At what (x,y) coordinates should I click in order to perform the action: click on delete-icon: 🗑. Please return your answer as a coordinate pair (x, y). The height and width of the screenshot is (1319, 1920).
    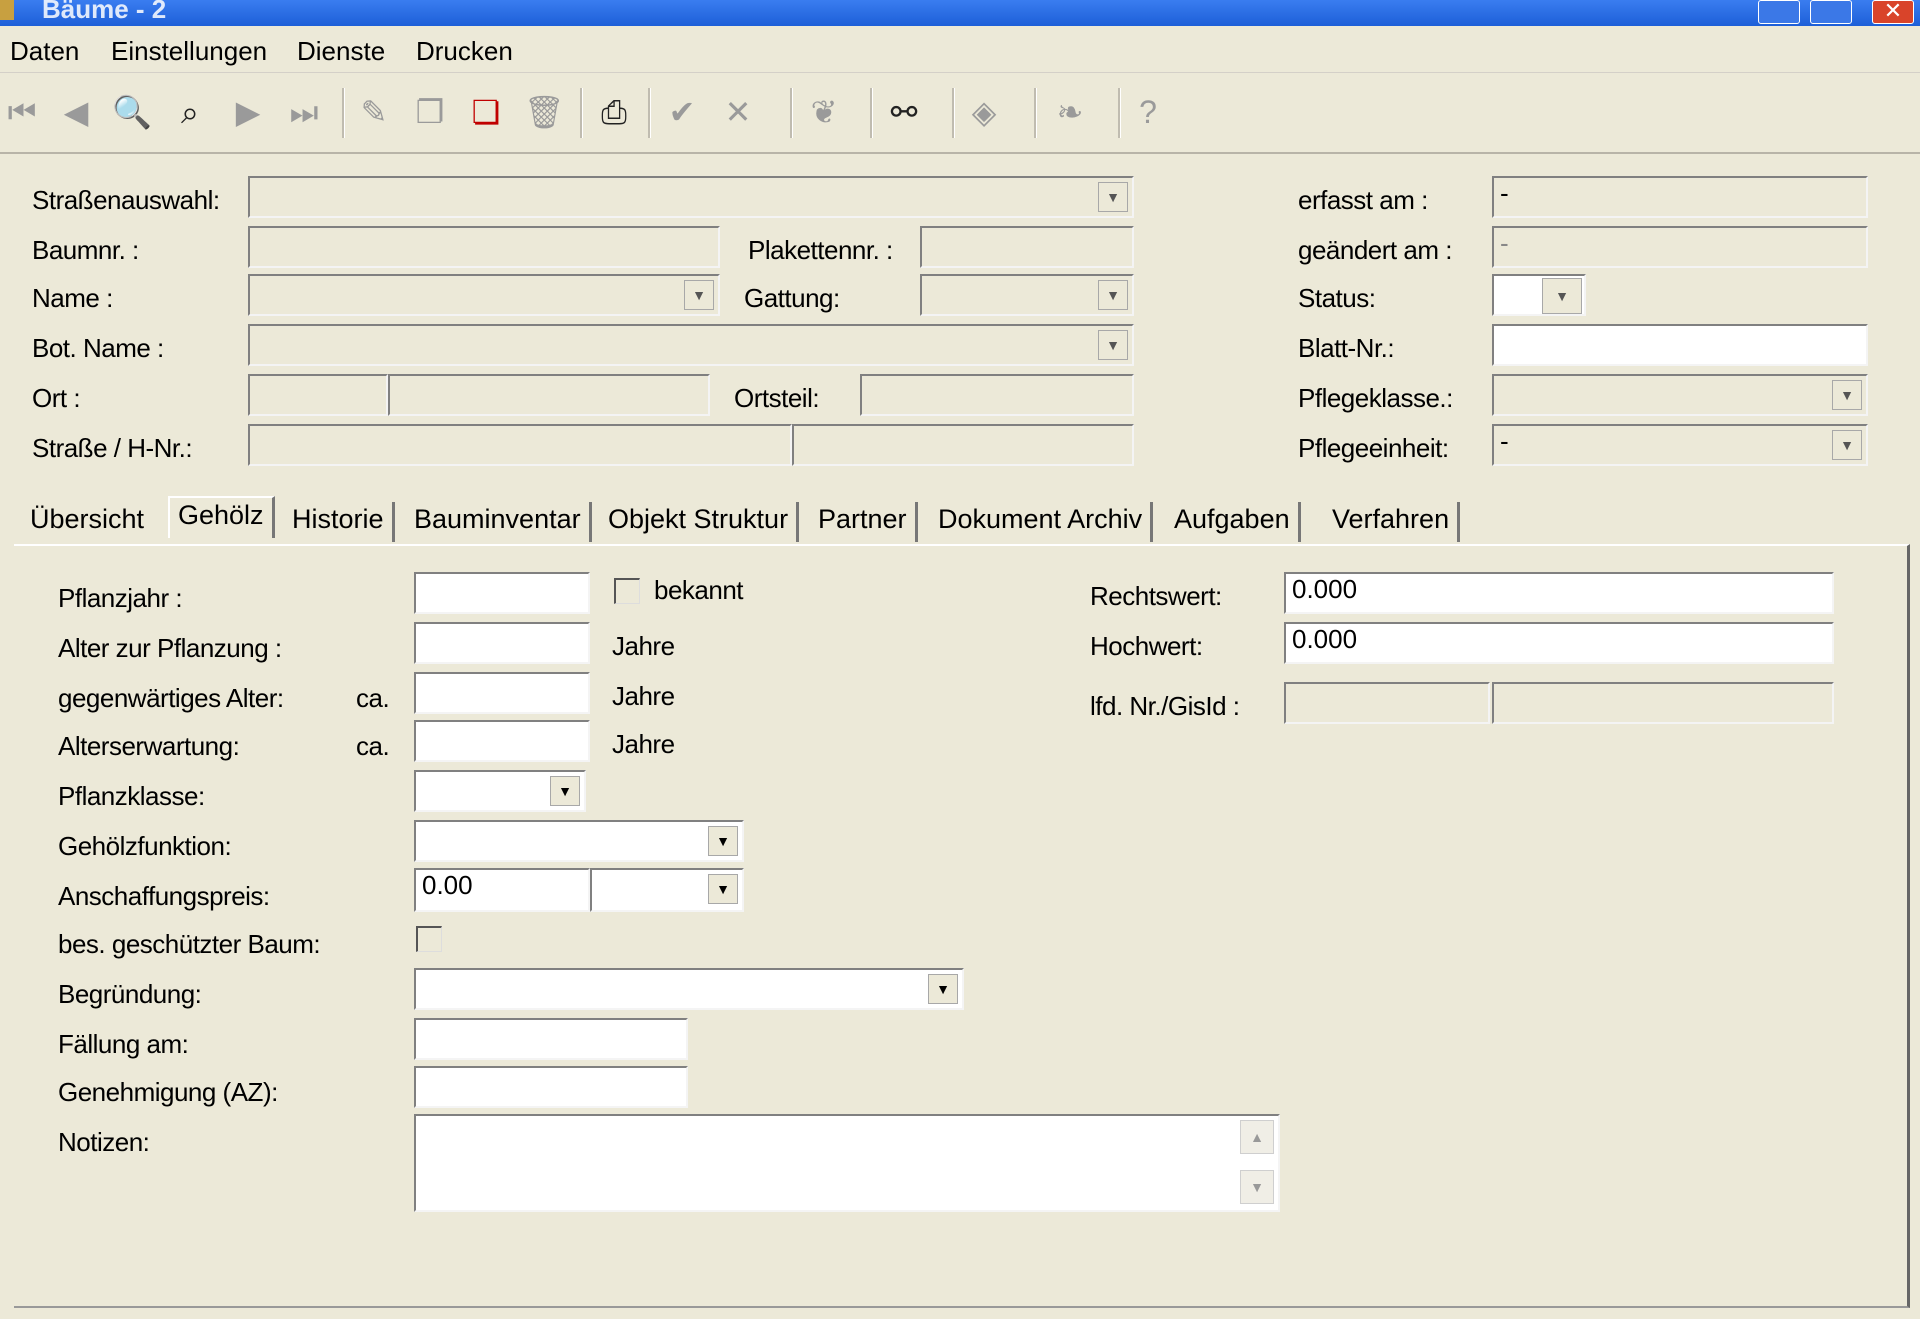
    Looking at the image, I should click on (544, 112).